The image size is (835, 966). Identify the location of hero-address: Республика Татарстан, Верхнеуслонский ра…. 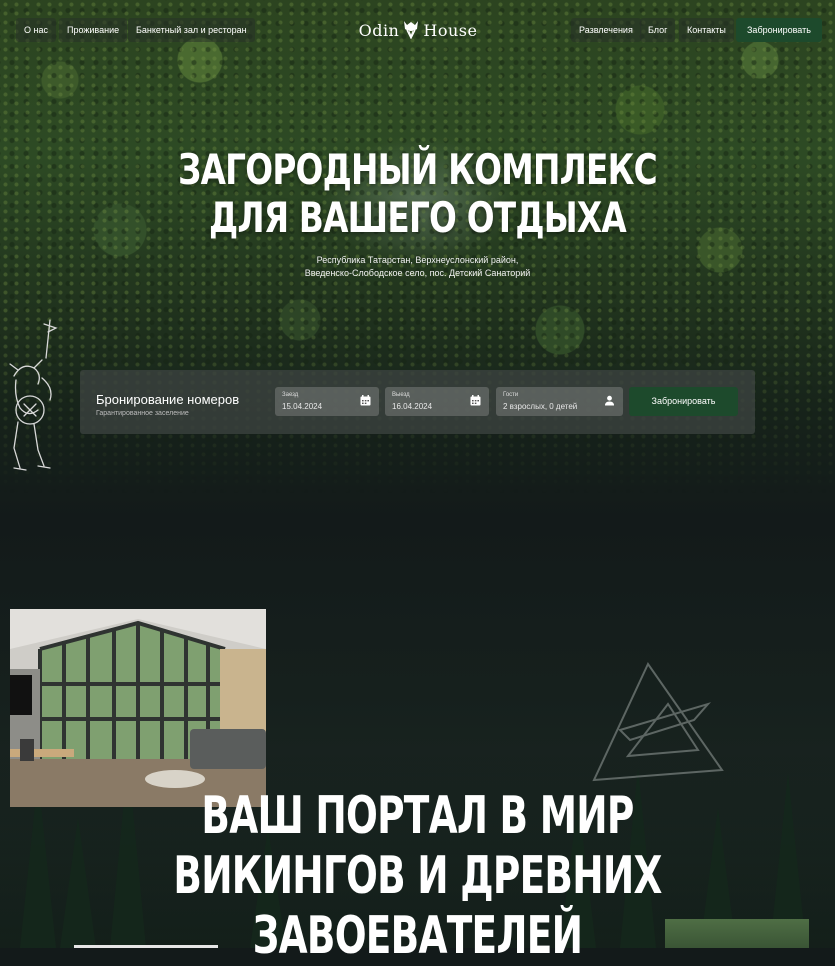
(417, 267).